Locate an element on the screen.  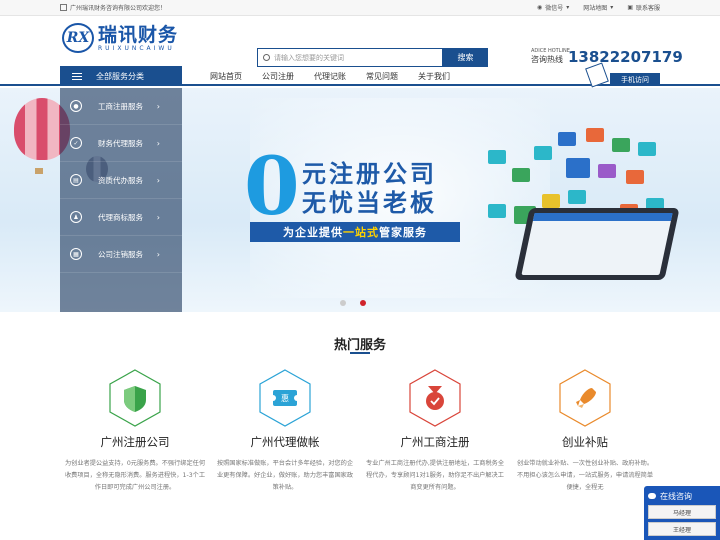
banner-ribbon: 为企业提供 一站式 管家服务 is located at coordinates (355, 232).